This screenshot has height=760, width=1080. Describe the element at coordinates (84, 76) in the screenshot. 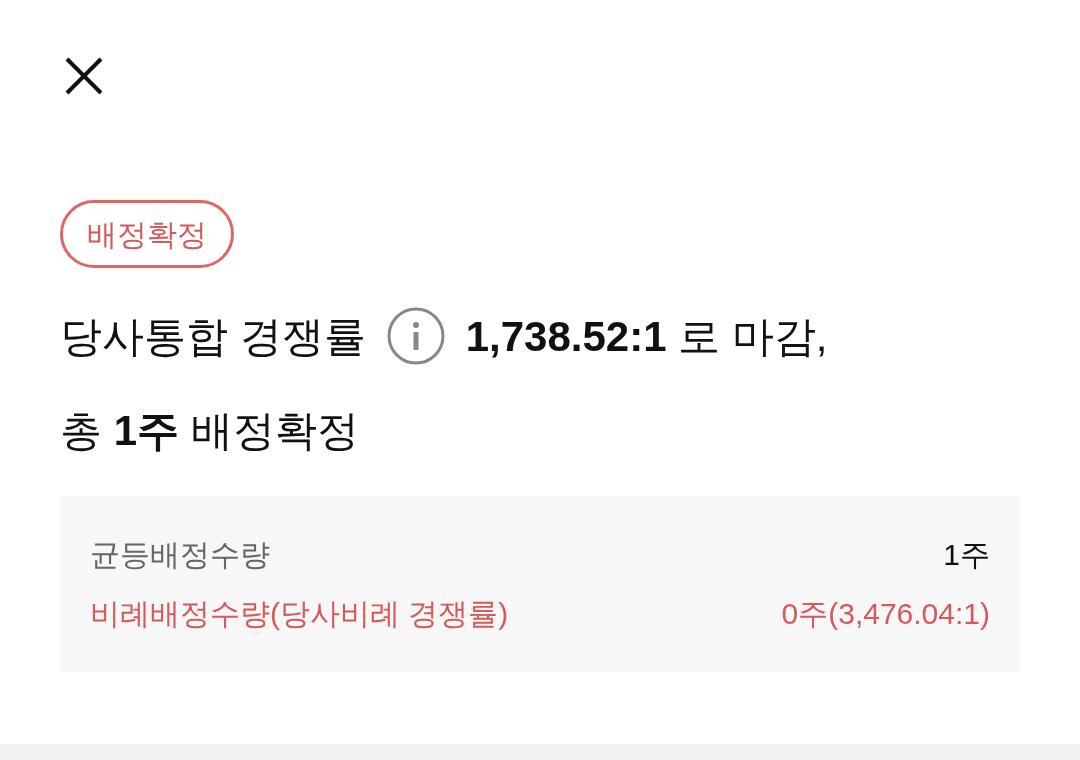

I see `close-button` at that location.